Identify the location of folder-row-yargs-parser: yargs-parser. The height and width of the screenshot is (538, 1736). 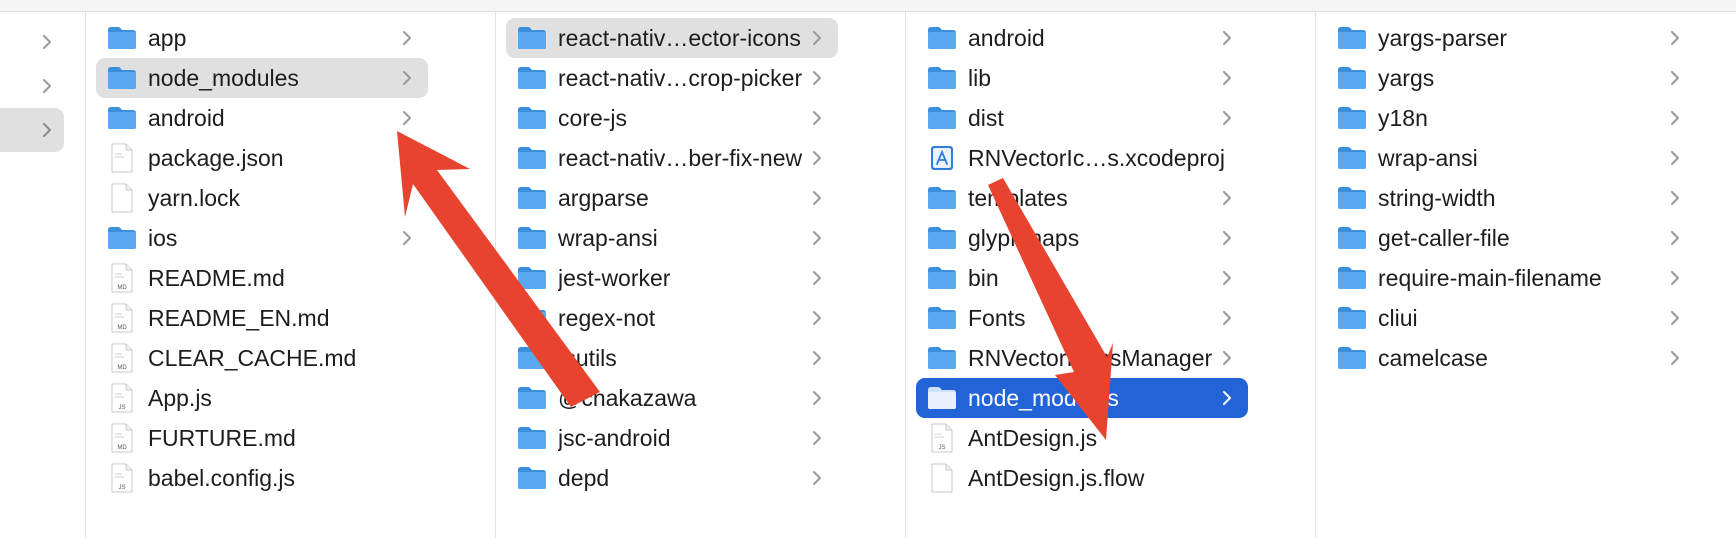
(1511, 38).